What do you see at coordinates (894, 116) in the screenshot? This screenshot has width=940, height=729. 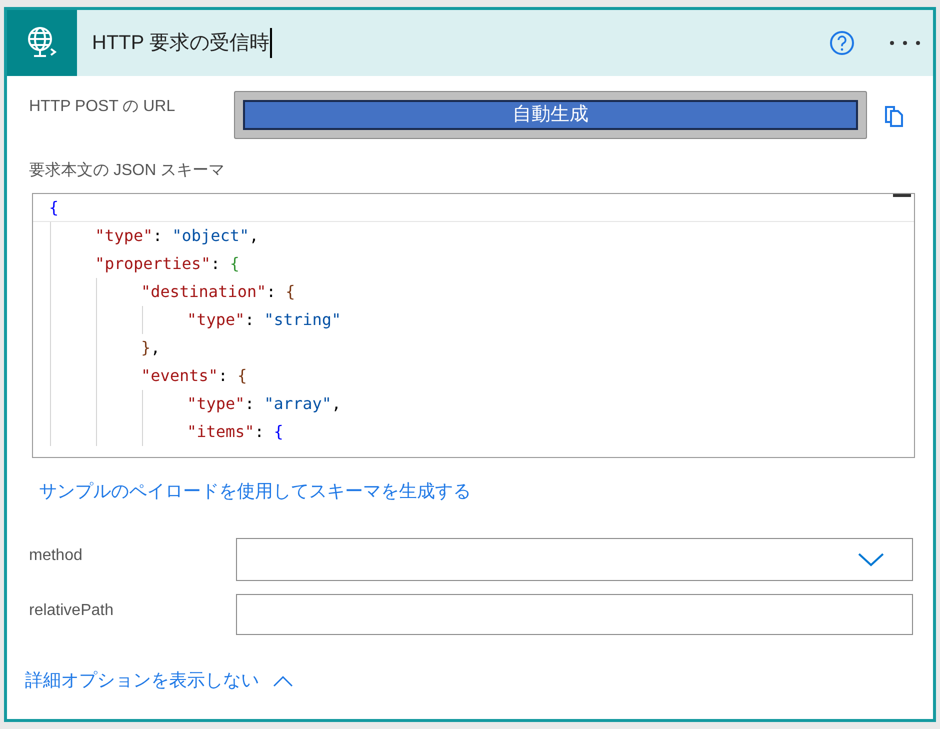 I see `copy-icon` at bounding box center [894, 116].